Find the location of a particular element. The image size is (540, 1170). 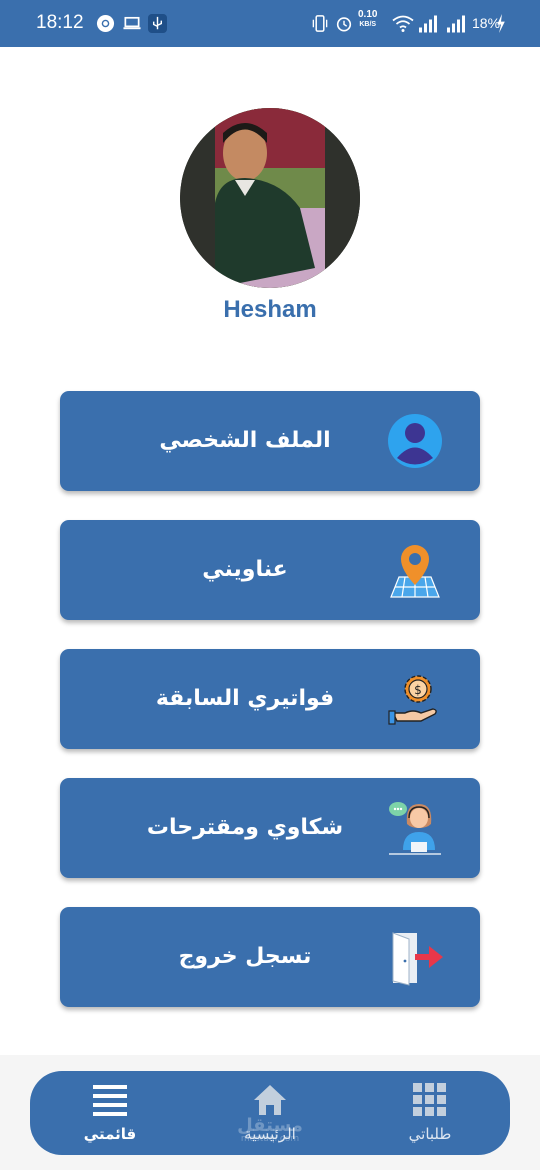

chrome-icon is located at coordinates (105, 23).